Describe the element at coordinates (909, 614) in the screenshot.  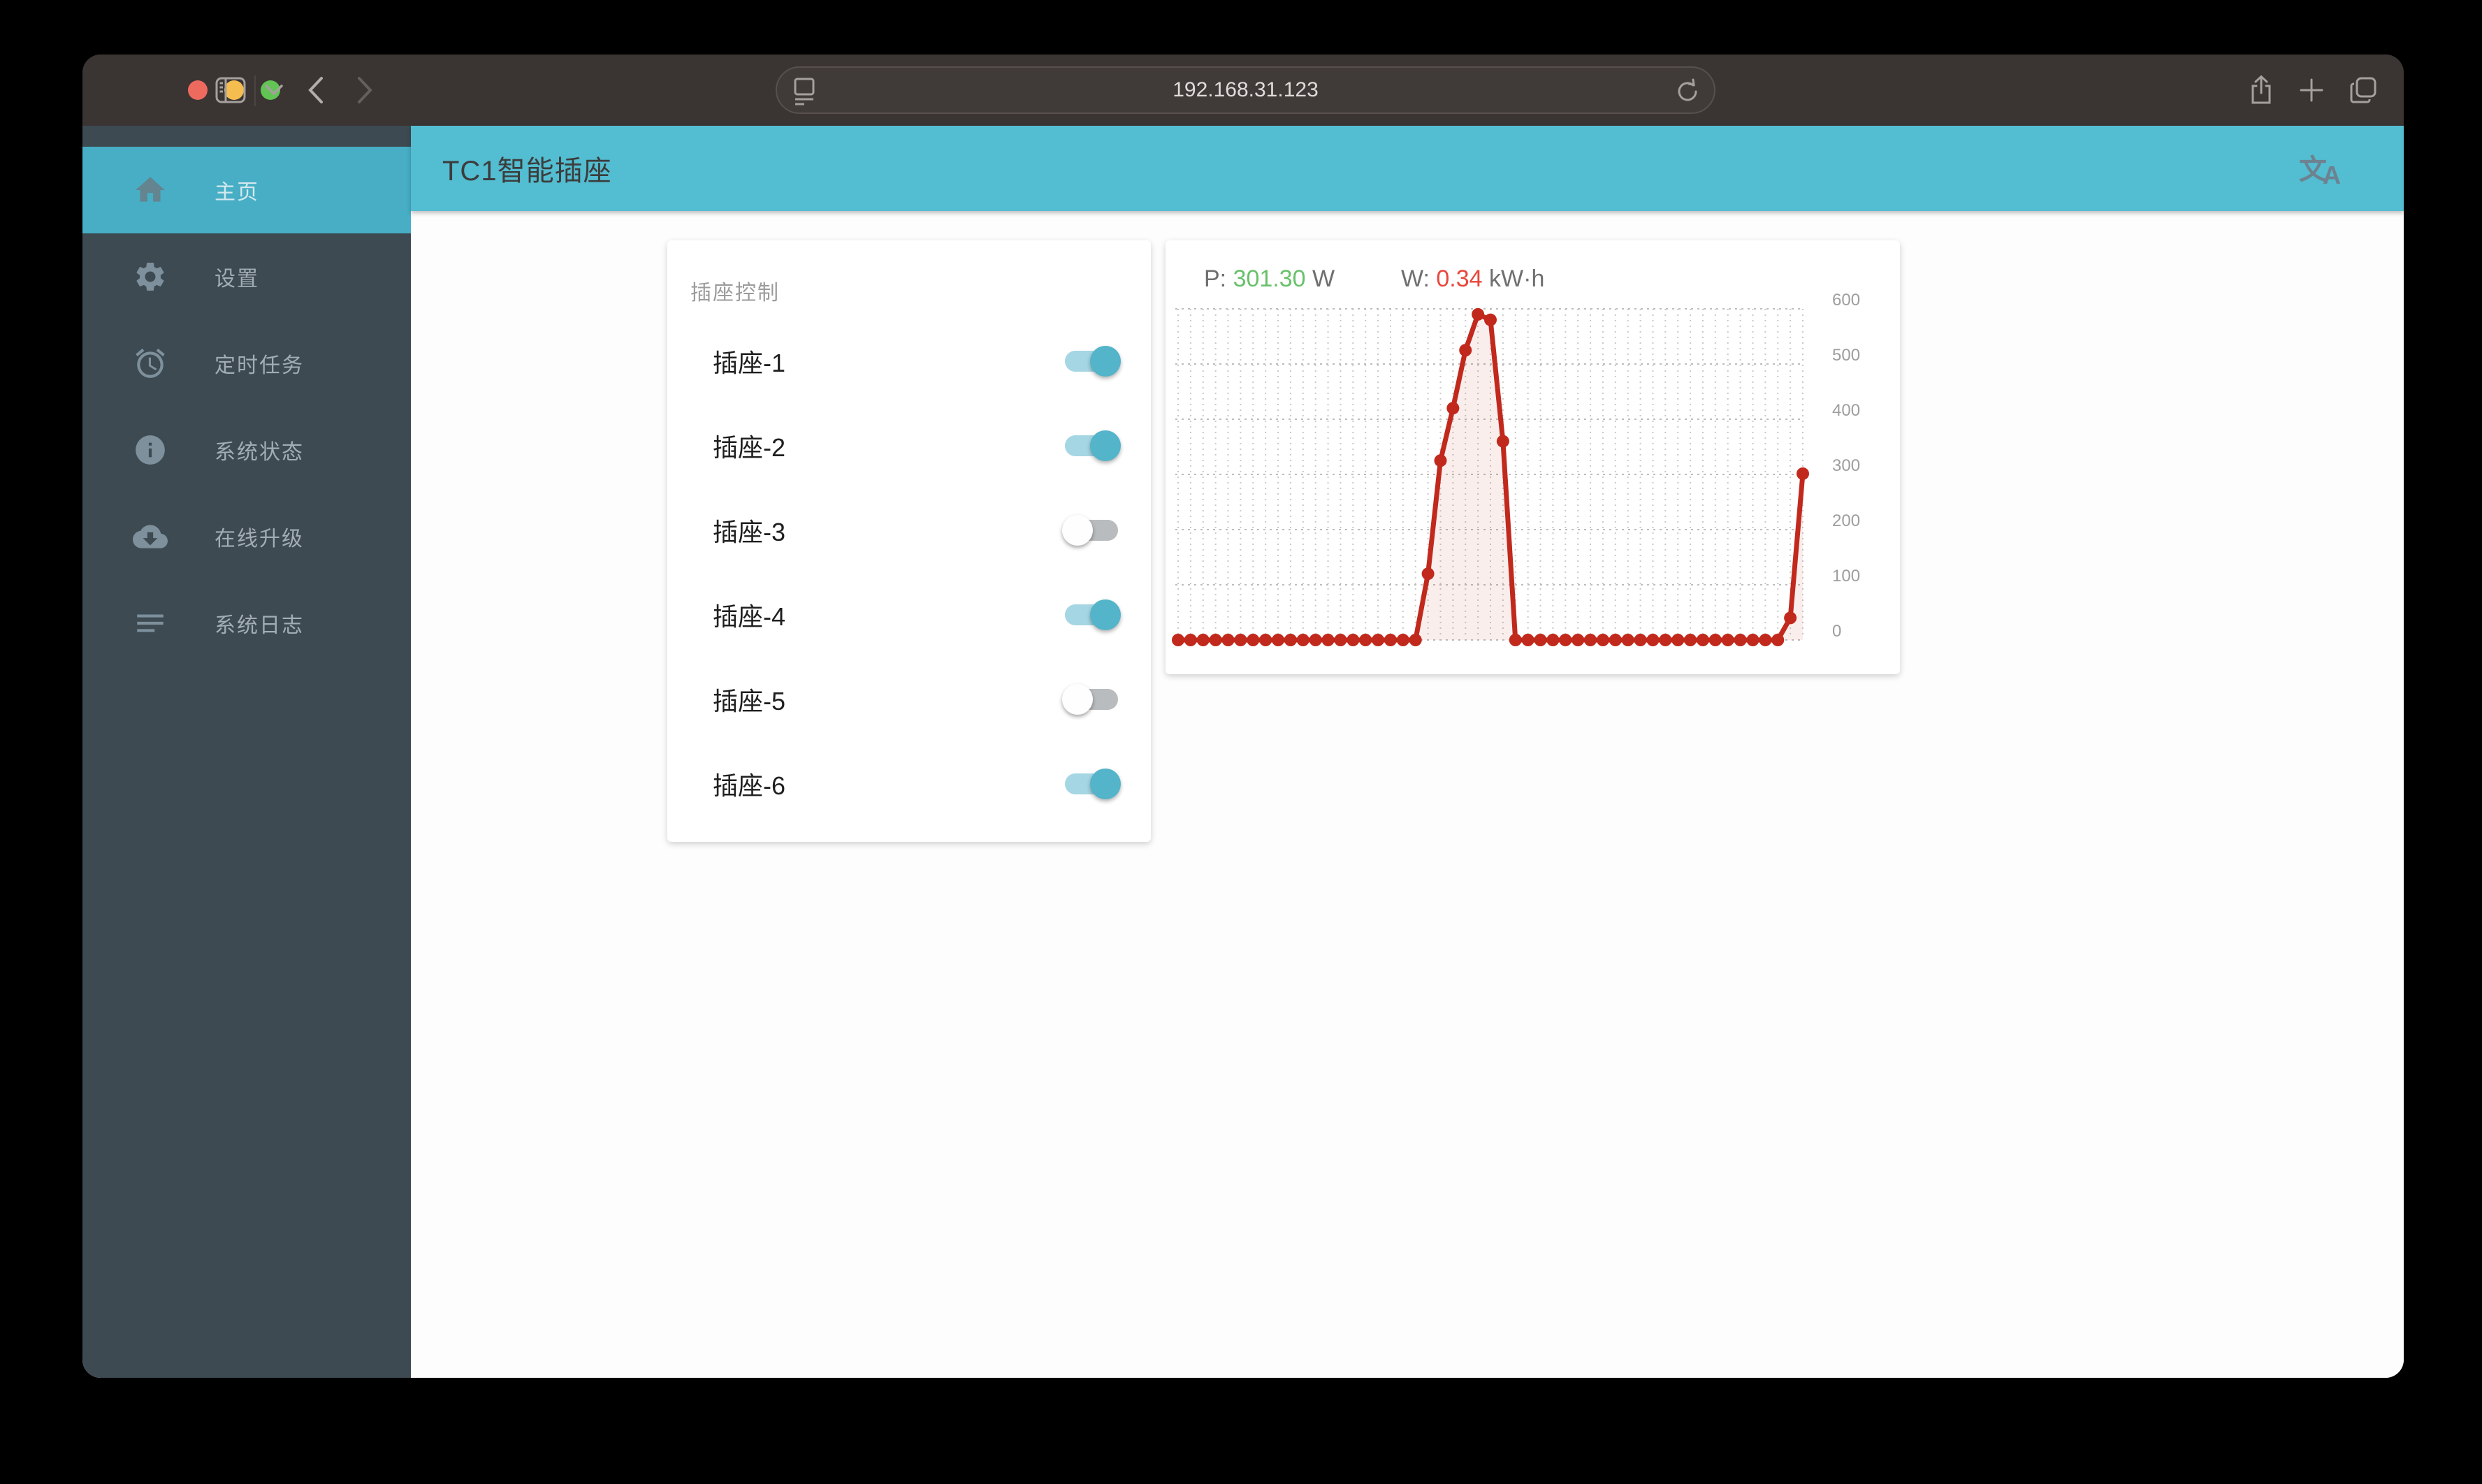
I see `socket-row: 插座-4` at that location.